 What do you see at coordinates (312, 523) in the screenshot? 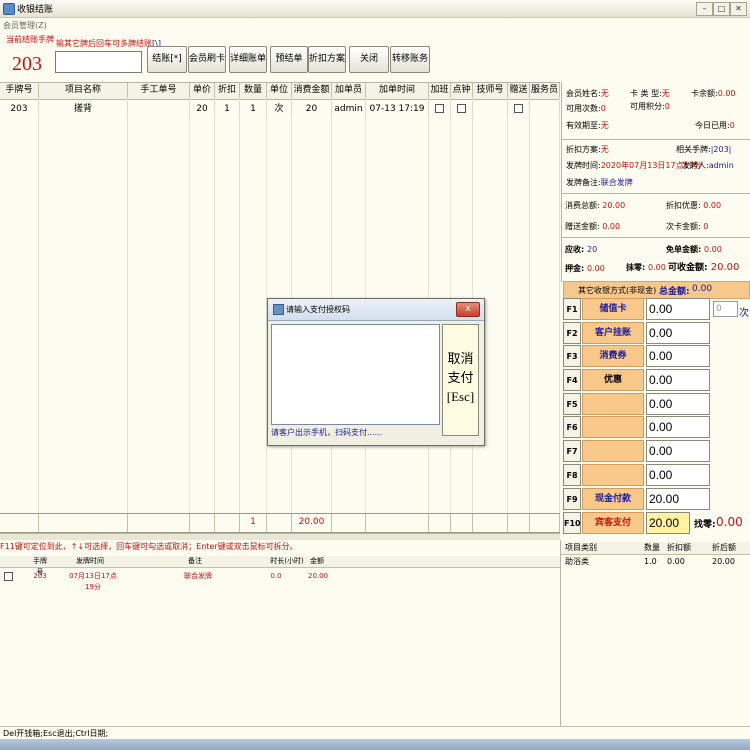
I see `summary-amount: 20.00` at bounding box center [312, 523].